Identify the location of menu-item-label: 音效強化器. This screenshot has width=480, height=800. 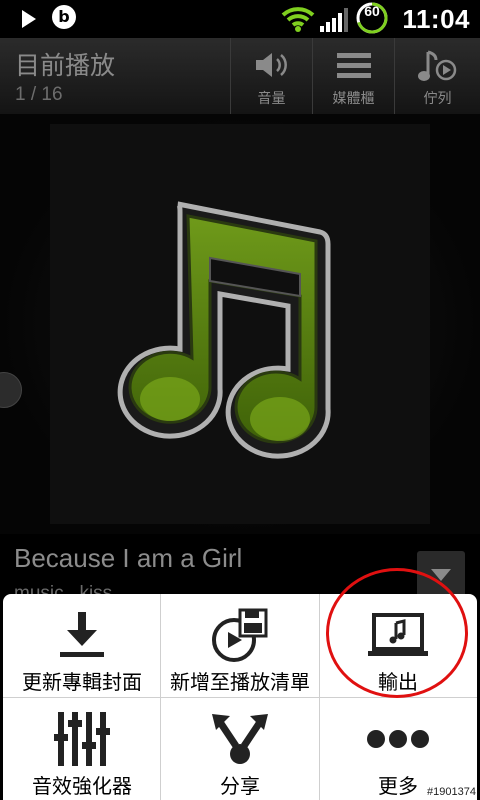
(82, 786).